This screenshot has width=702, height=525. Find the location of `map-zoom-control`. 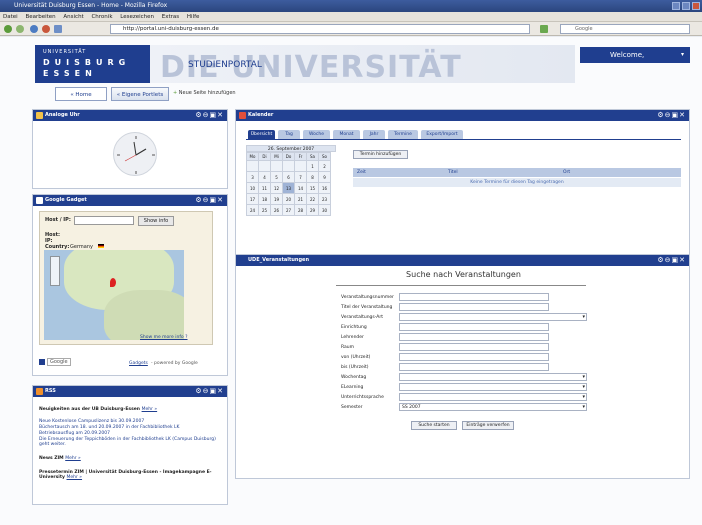

map-zoom-control is located at coordinates (55, 271).